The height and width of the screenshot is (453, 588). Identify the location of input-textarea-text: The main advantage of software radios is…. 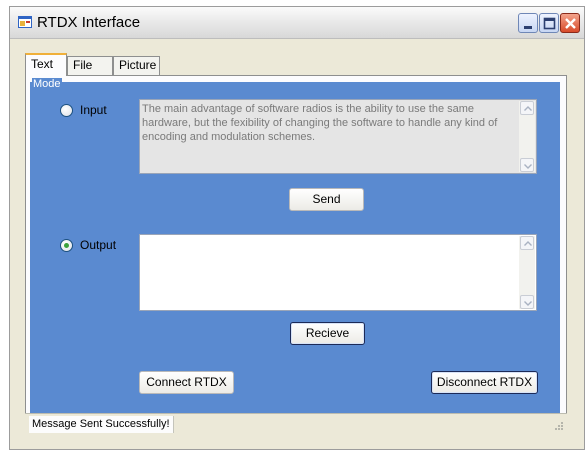
(320, 123).